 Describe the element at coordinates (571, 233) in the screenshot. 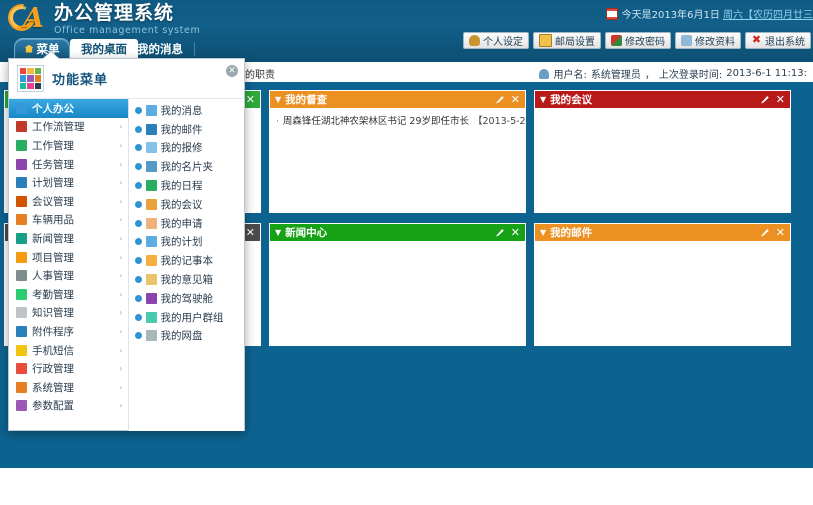

I see `panel-title: 我的邮件` at that location.